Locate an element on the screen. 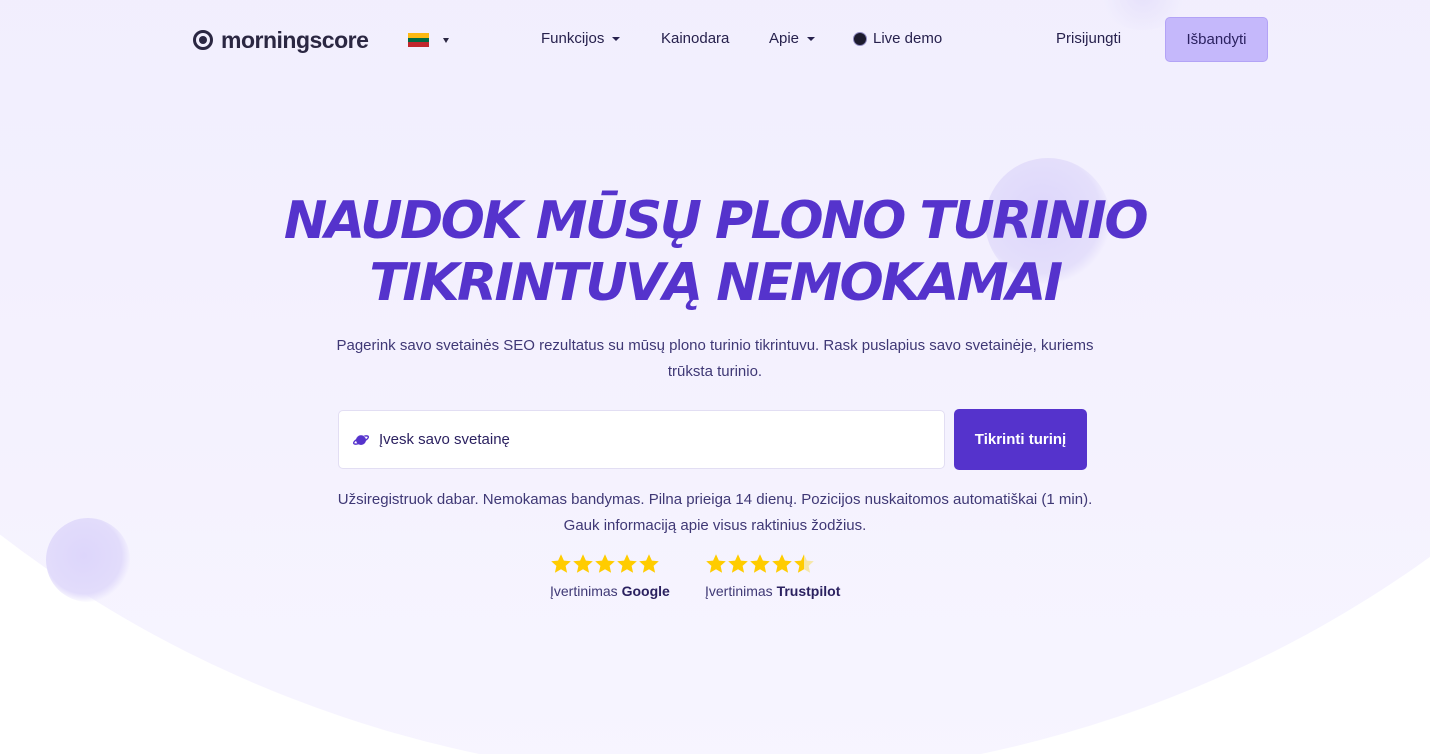  rating-source: Trustpilot is located at coordinates (808, 591).